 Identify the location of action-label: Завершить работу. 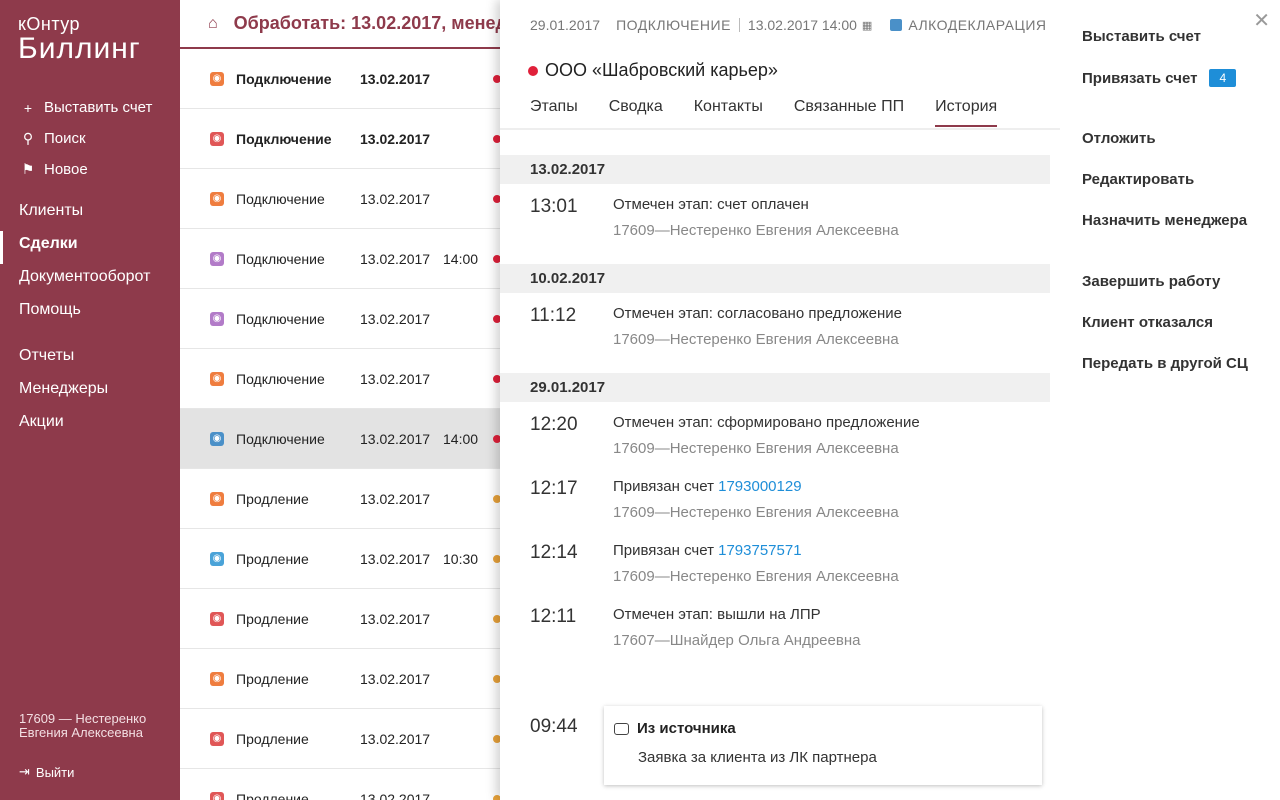
(1151, 281).